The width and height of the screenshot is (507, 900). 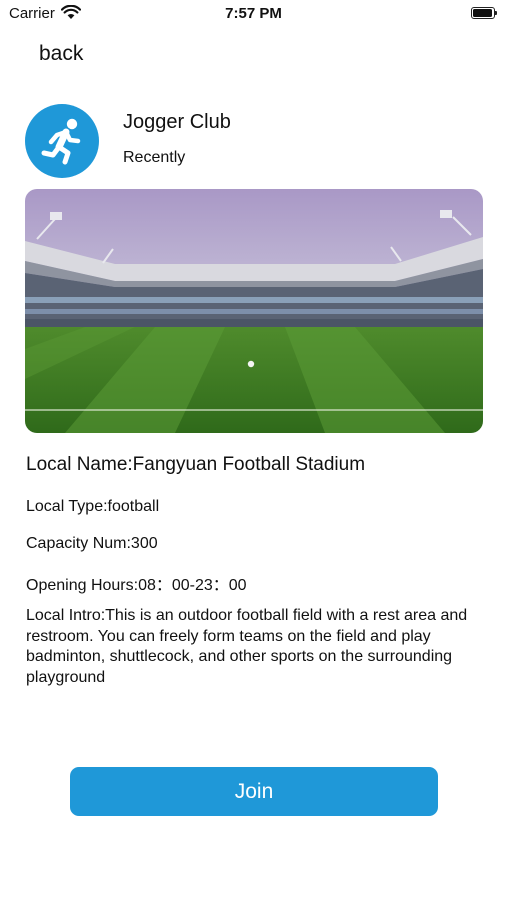 I want to click on running-person-icon, so click(x=61, y=141).